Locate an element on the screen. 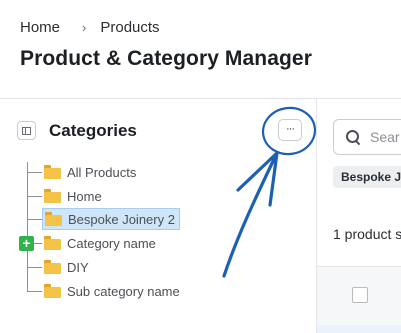 This screenshot has width=401, height=333. tree-item-diy: DIY is located at coordinates (60, 267).